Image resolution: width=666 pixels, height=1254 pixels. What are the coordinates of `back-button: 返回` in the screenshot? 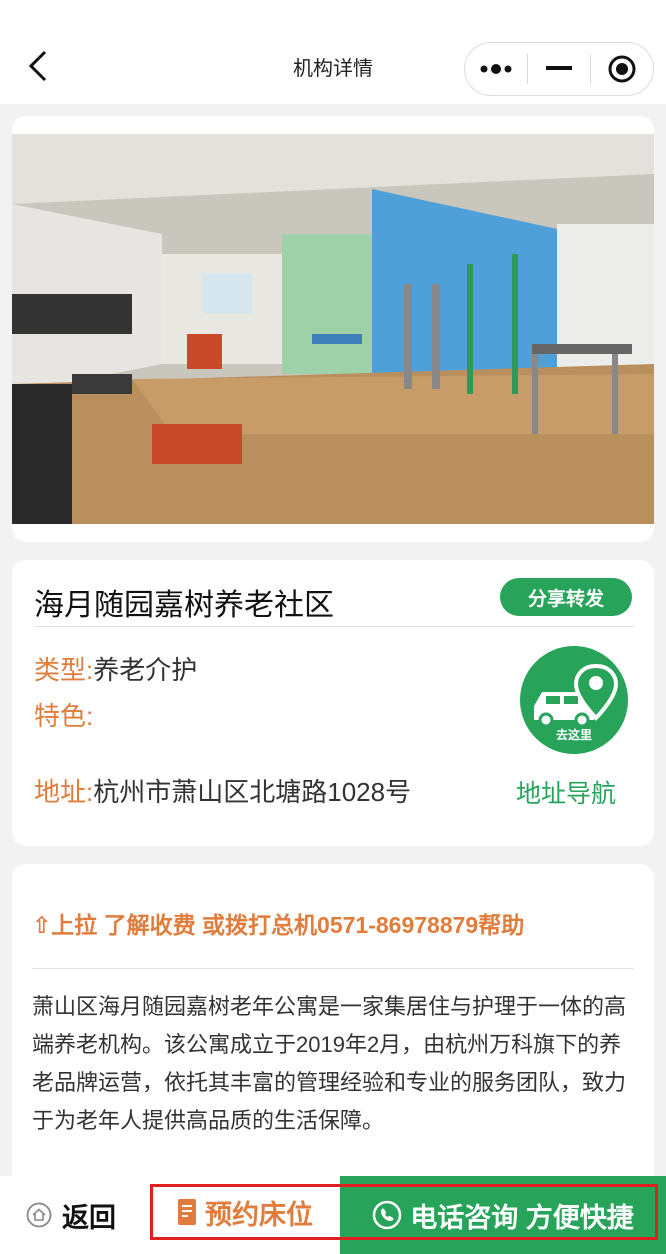 It's located at (71, 1215).